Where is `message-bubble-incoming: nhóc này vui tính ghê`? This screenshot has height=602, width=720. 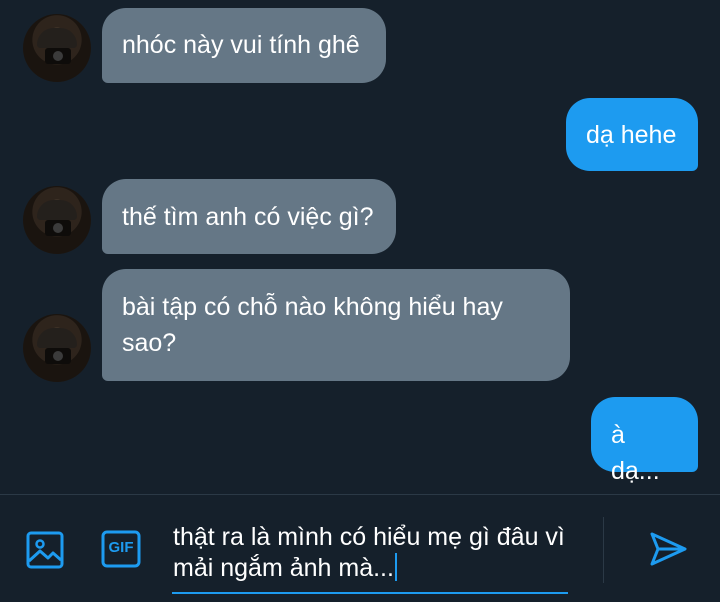 message-bubble-incoming: nhóc này vui tính ghê is located at coordinates (244, 45).